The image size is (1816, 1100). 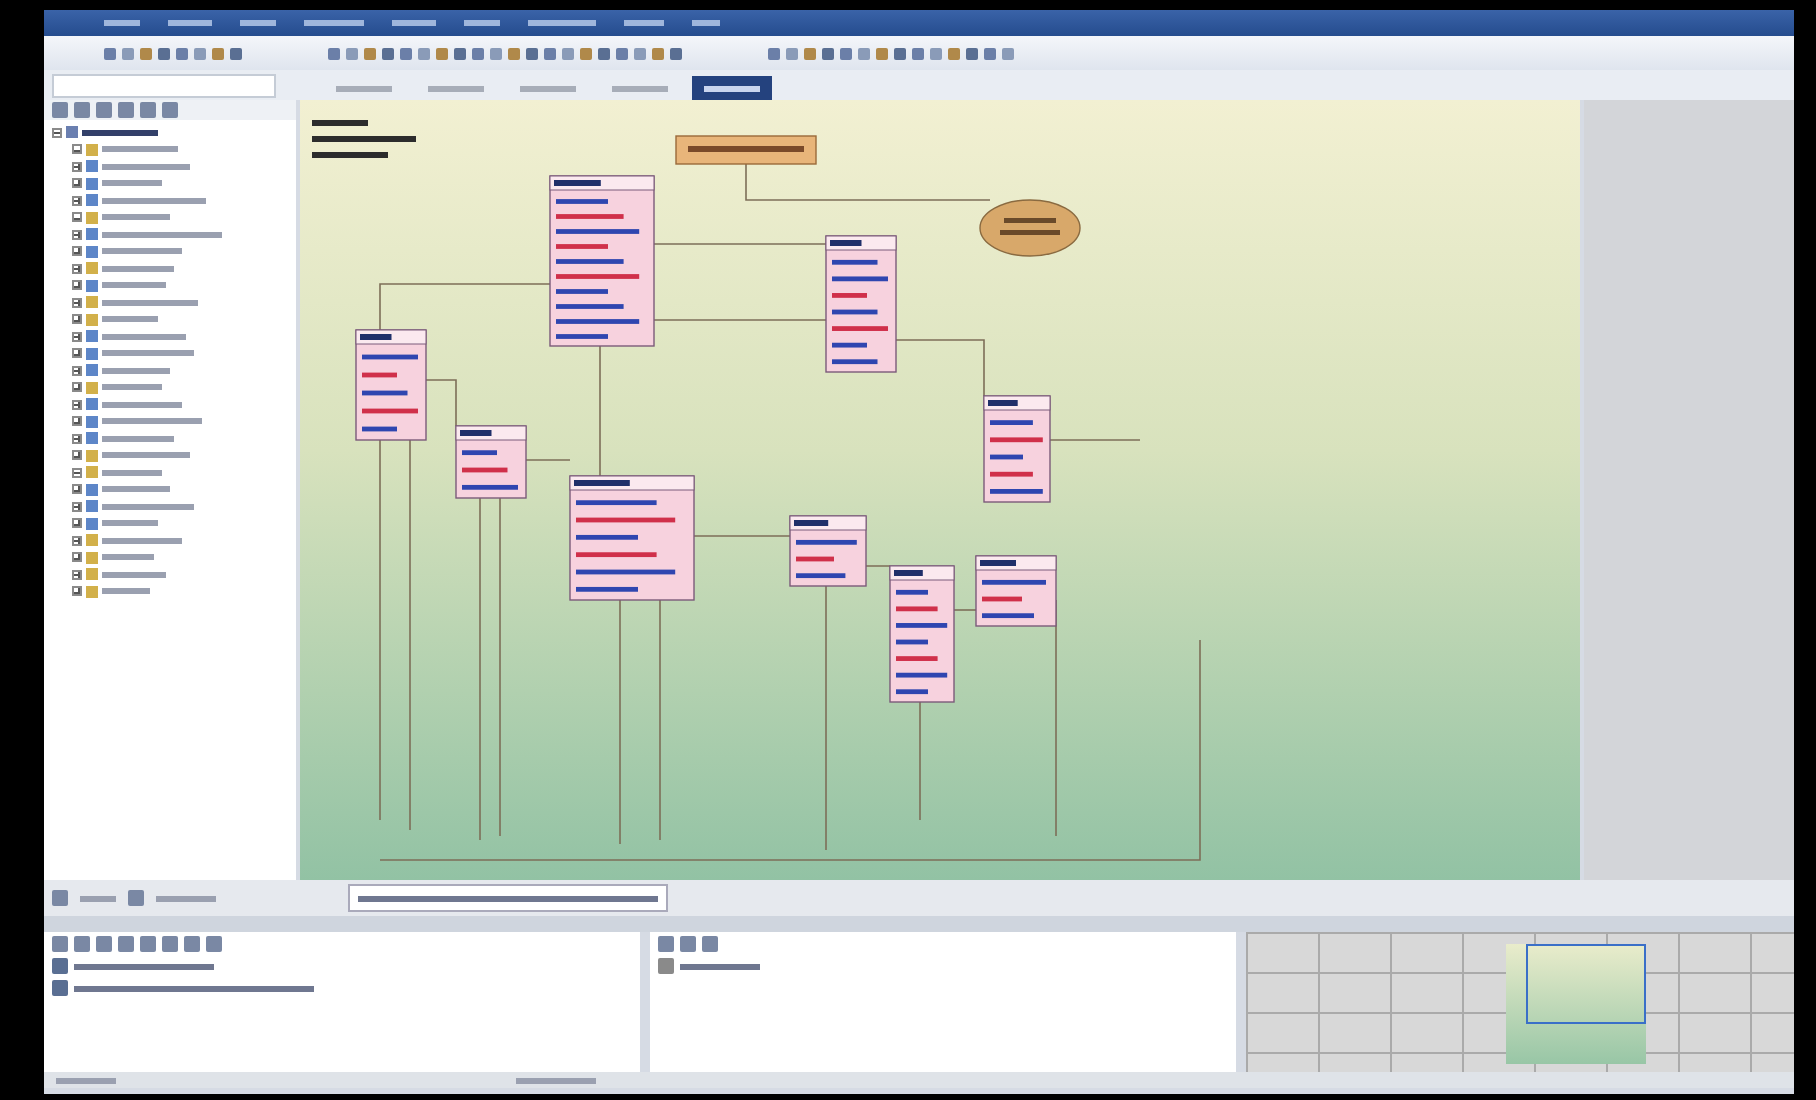 I want to click on model-icon, so click(x=72, y=132).